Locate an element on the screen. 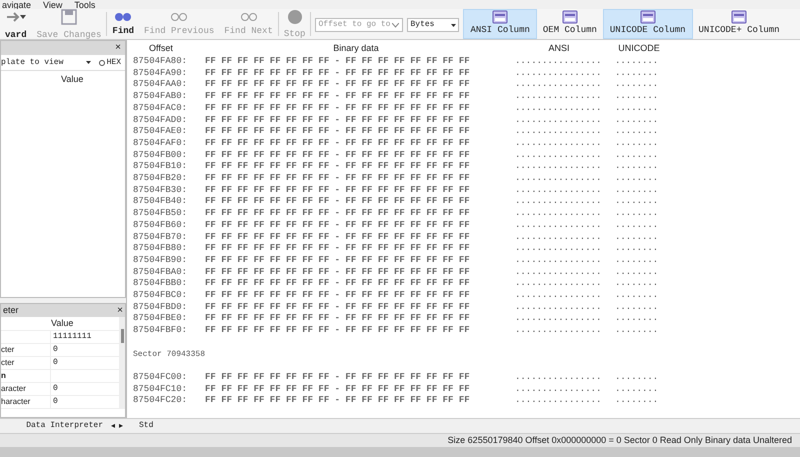 This screenshot has height=457, width=800. toolbar-button: Find is located at coordinates (123, 24).